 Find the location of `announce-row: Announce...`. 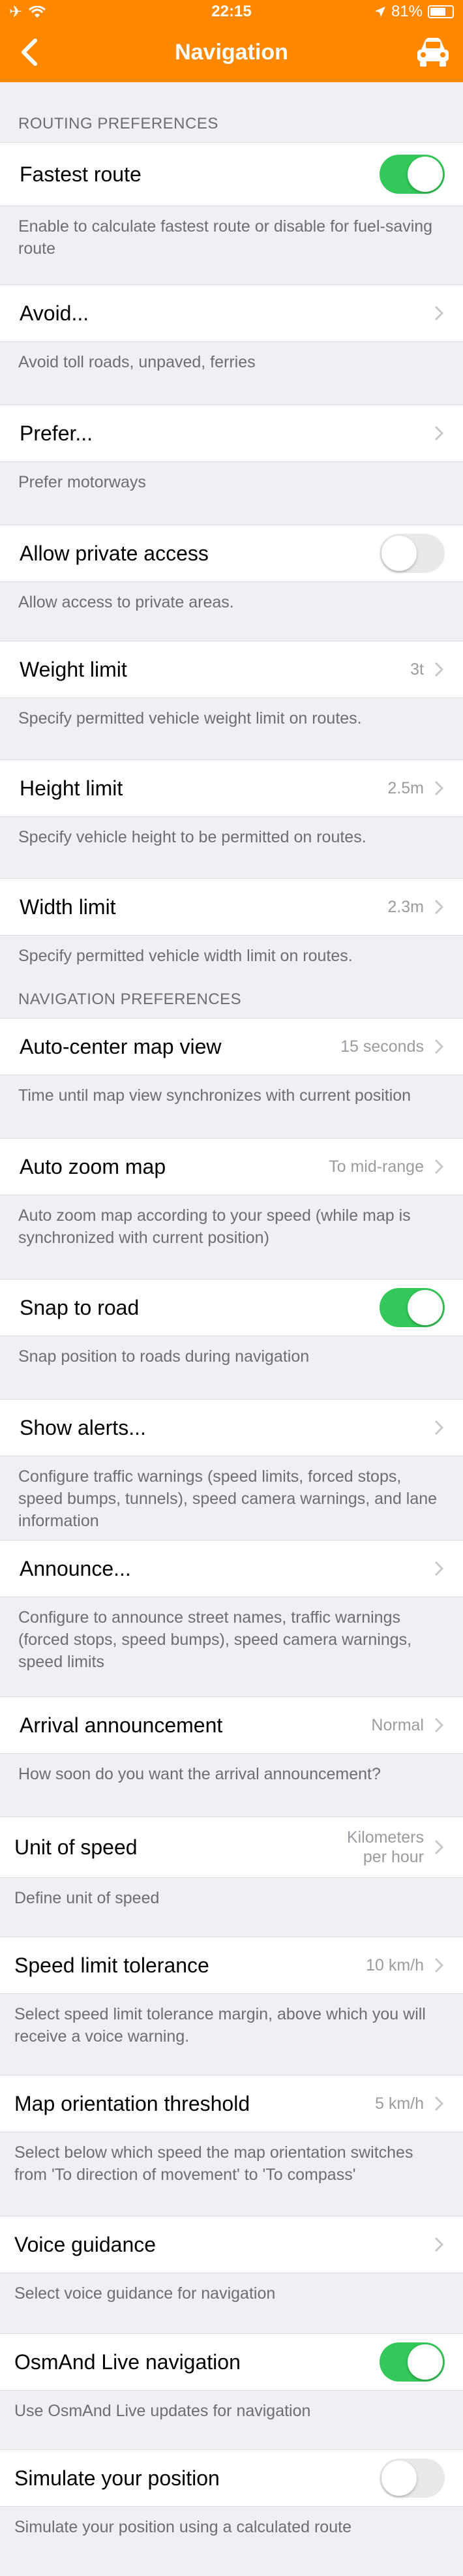

announce-row: Announce... is located at coordinates (231, 1568).